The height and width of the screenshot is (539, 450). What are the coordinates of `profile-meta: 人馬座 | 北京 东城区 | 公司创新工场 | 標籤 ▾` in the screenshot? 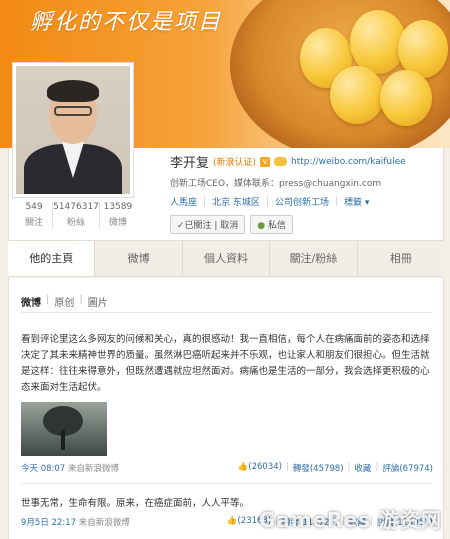 It's located at (269, 202).